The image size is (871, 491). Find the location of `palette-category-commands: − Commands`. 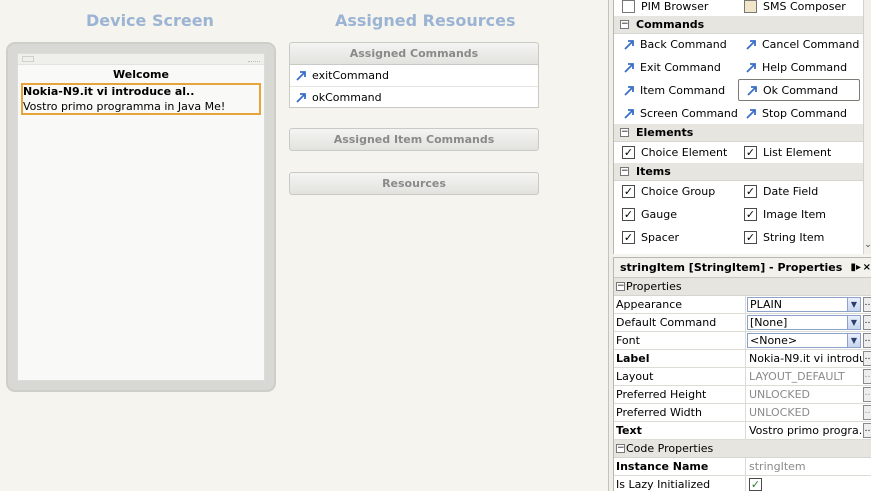

palette-category-commands: − Commands is located at coordinates (739, 25).